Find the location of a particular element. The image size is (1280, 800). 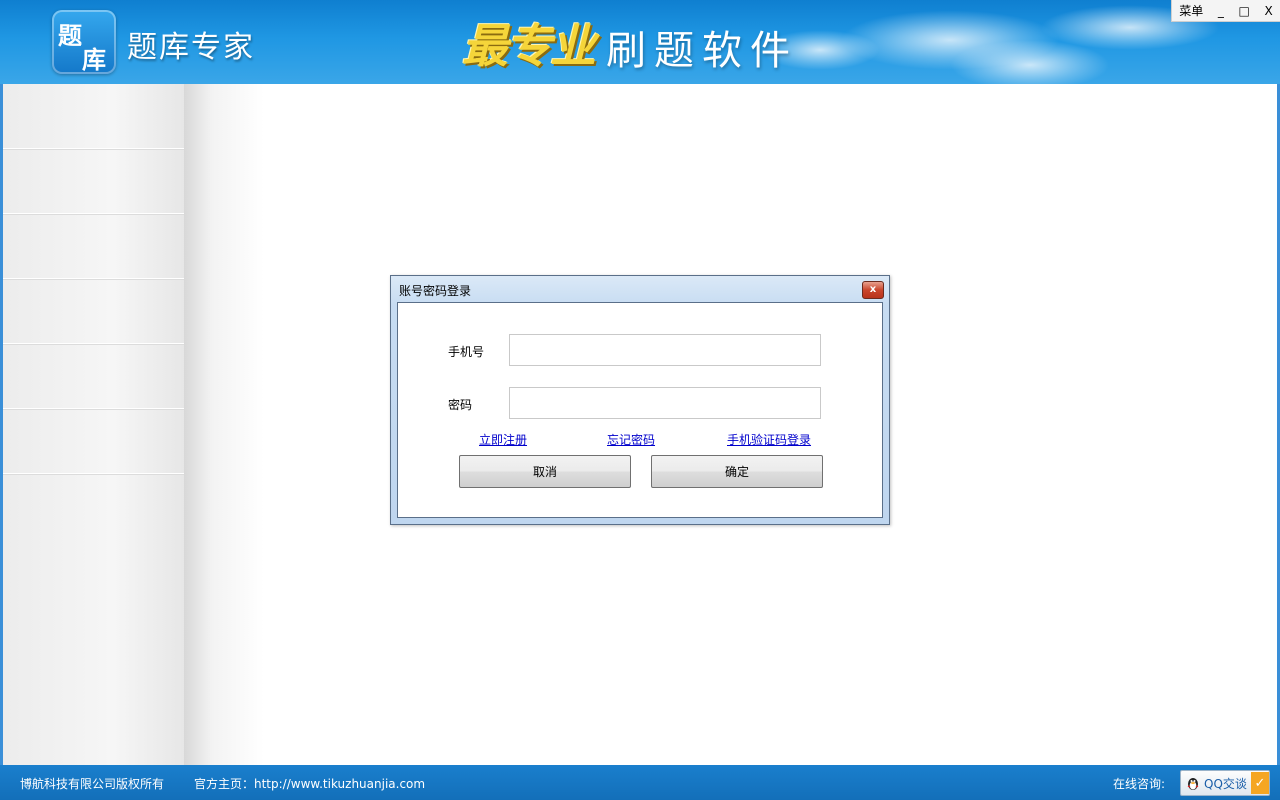

sidebar-shadow is located at coordinates (224, 424).